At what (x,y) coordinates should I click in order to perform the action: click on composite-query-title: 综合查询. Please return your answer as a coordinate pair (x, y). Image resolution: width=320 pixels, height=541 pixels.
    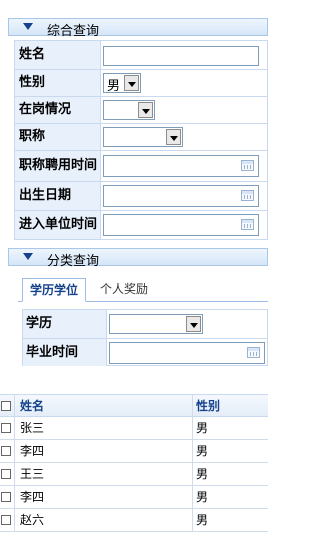
    Looking at the image, I should click on (73, 31).